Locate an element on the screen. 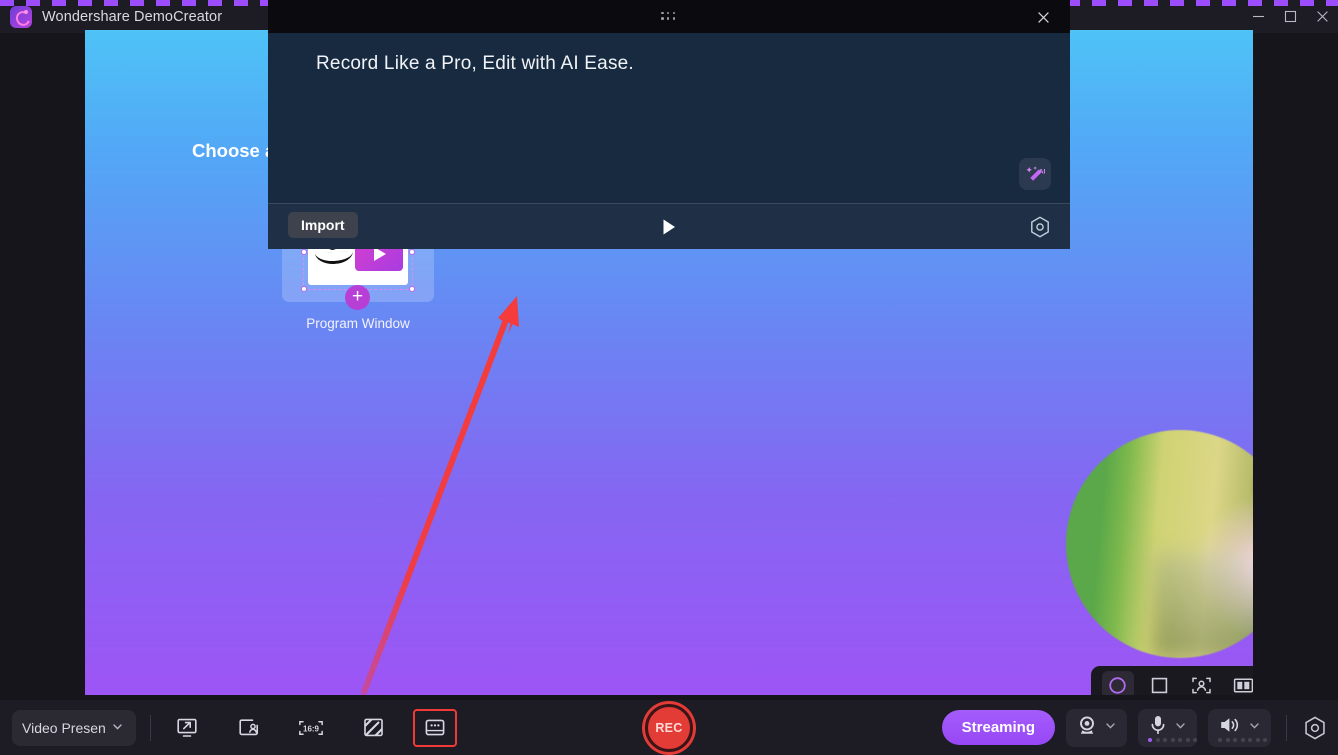  minimize-icon is located at coordinates (1258, 16).